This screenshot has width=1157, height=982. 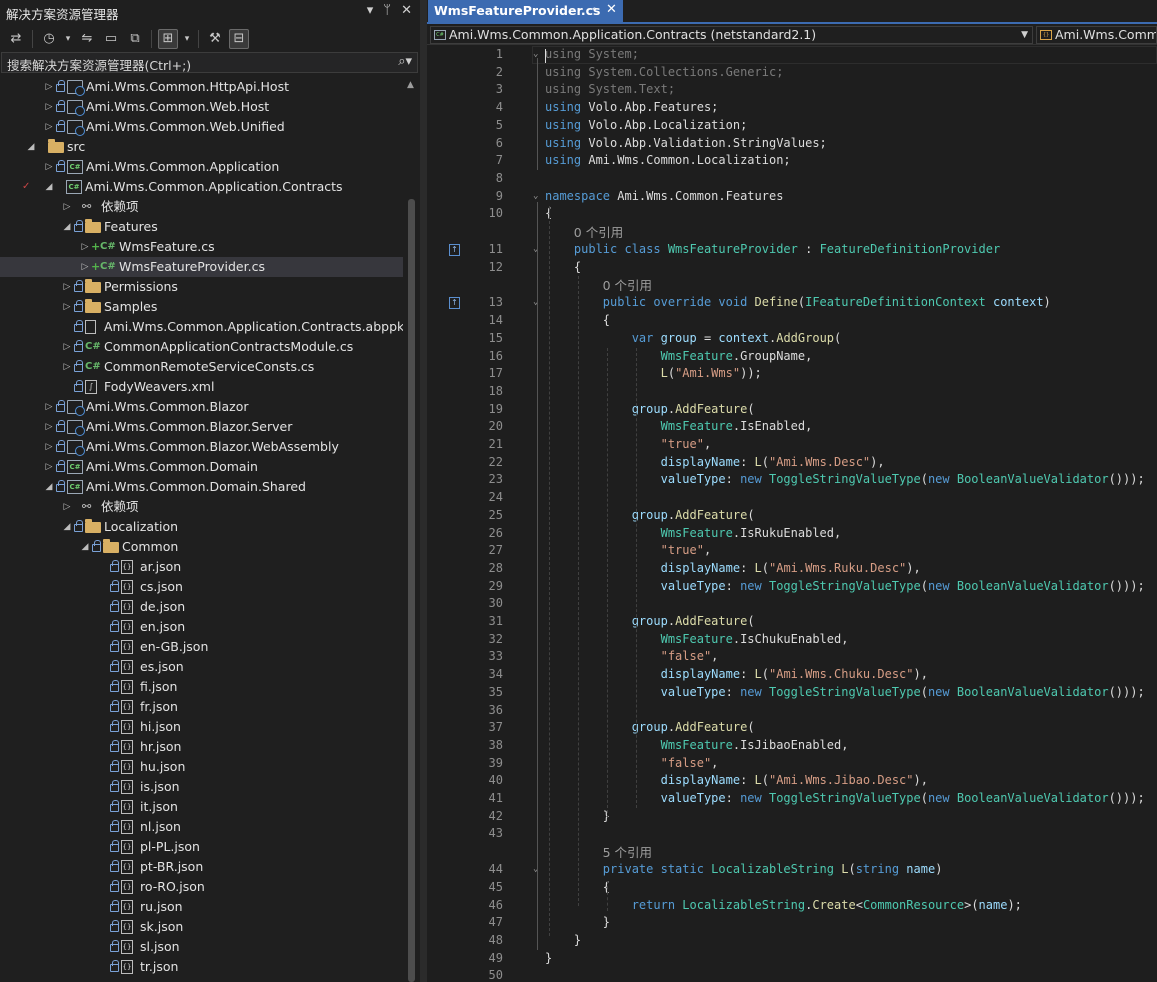 What do you see at coordinates (405, 61) in the screenshot?
I see `search-icon: ⌕▾` at bounding box center [405, 61].